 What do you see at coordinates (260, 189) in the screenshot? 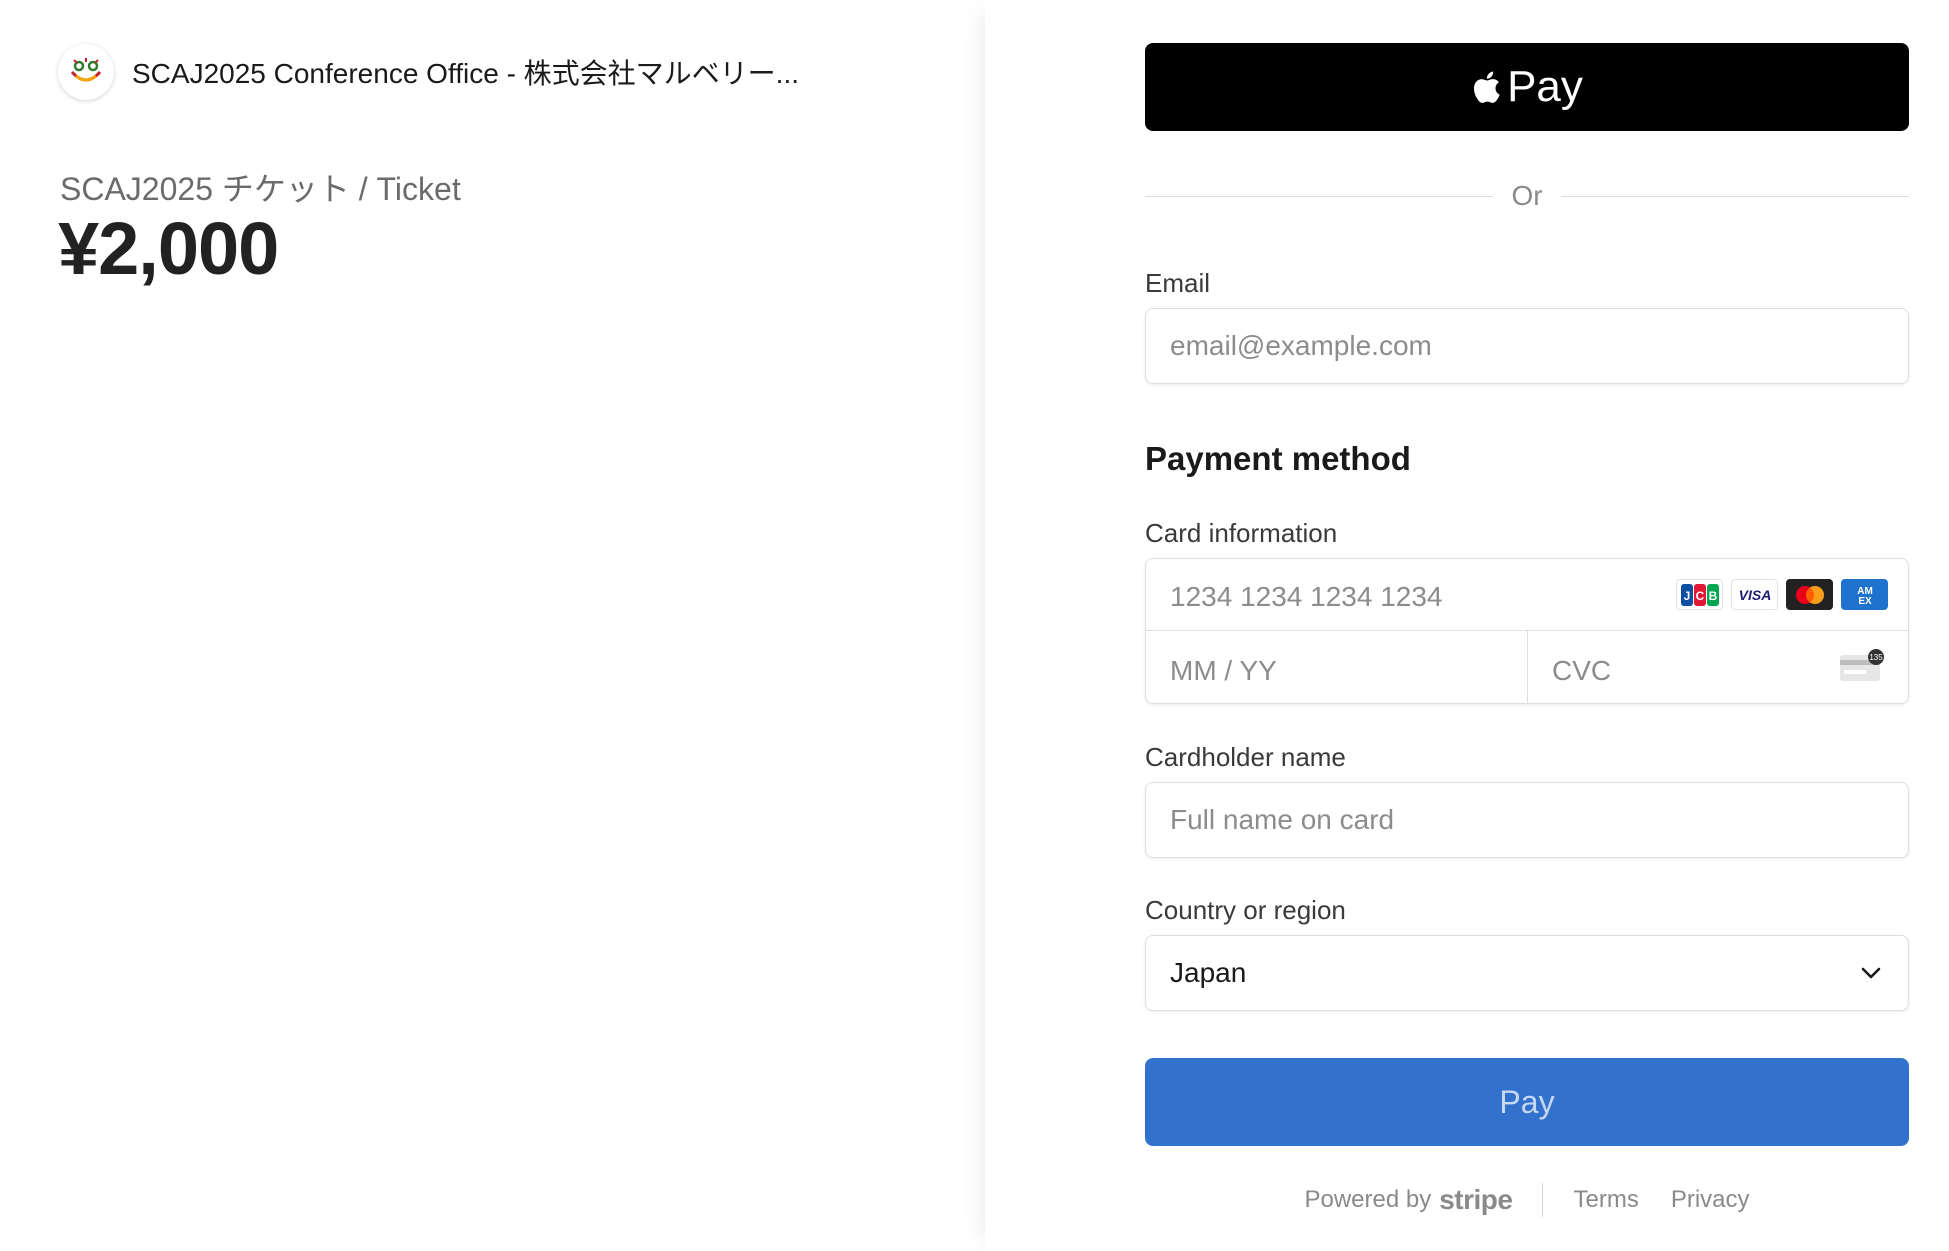
I see `product-name: SCAJ2025 チケット / Ticket` at bounding box center [260, 189].